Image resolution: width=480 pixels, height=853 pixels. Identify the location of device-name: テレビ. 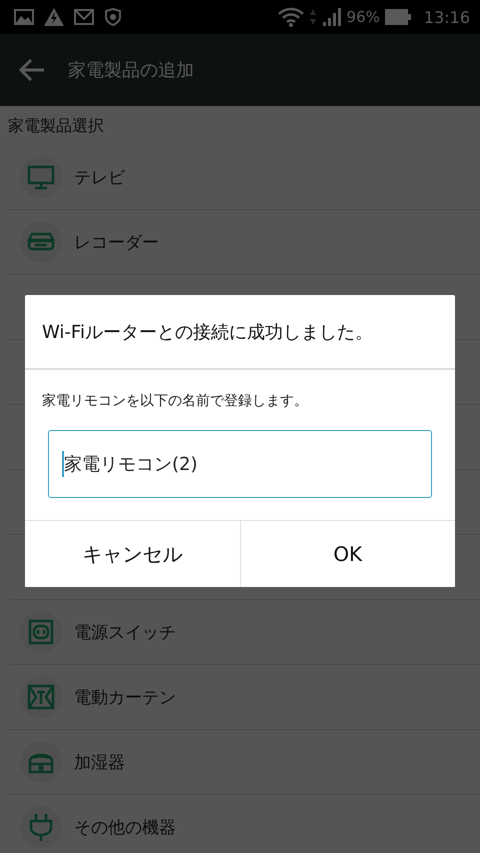
(99, 177).